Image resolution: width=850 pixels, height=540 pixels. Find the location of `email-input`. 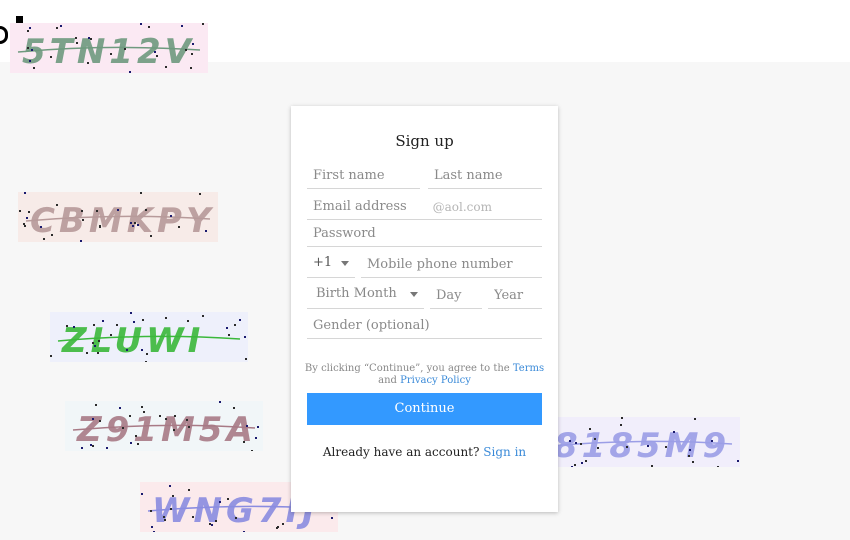

email-input is located at coordinates (424, 206).